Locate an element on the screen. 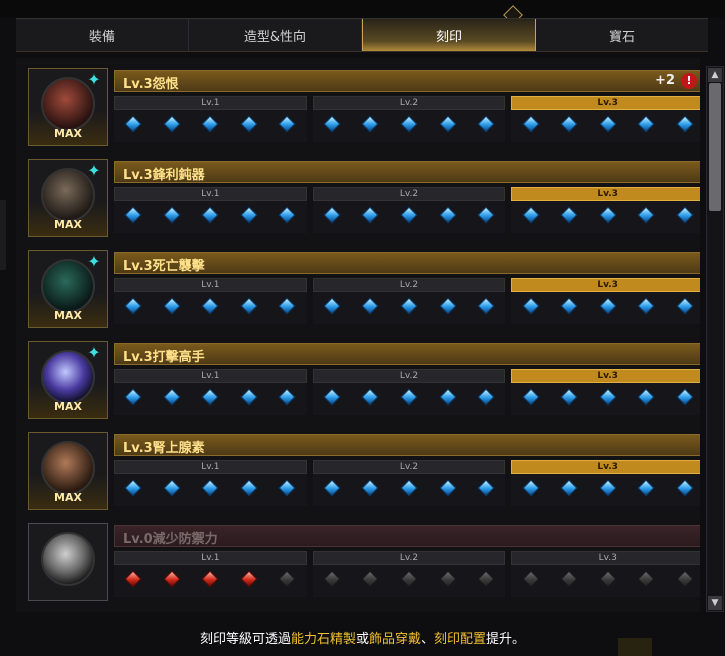 The height and width of the screenshot is (656, 725). engraving-title: Lv.3腎上腺素 is located at coordinates (164, 448).